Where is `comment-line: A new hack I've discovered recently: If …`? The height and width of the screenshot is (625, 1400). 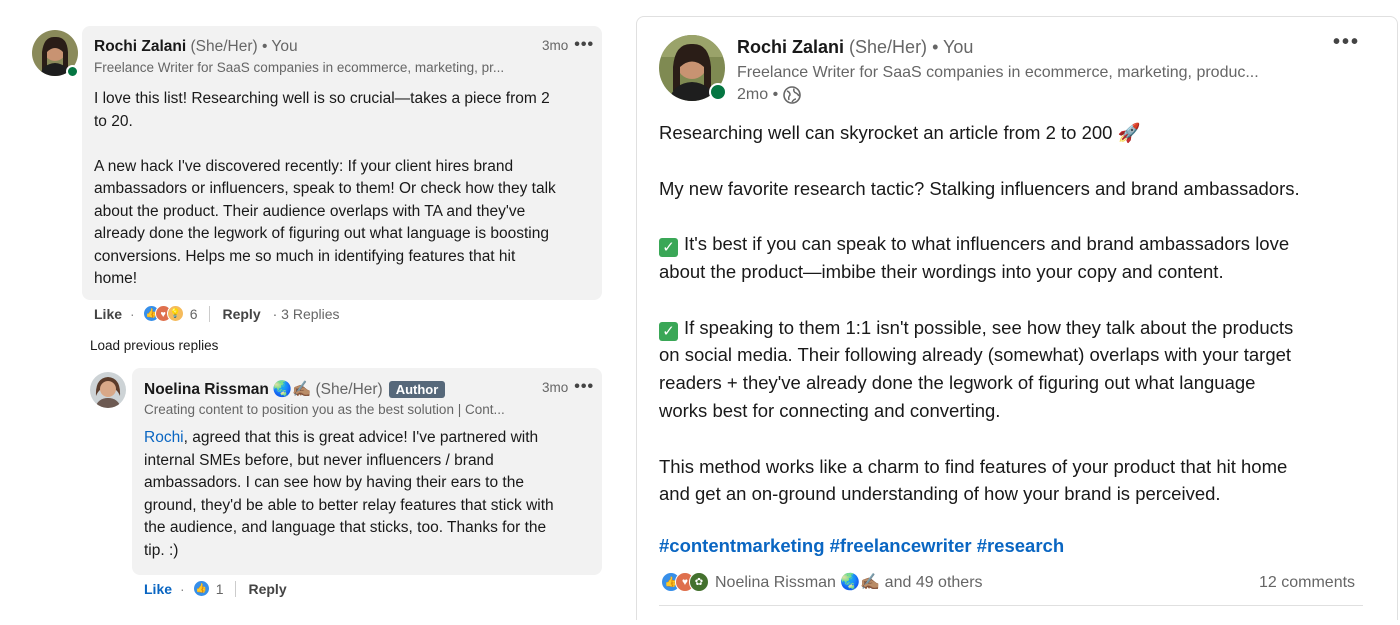 comment-line: A new hack I've discovered recently: If … is located at coordinates (304, 166).